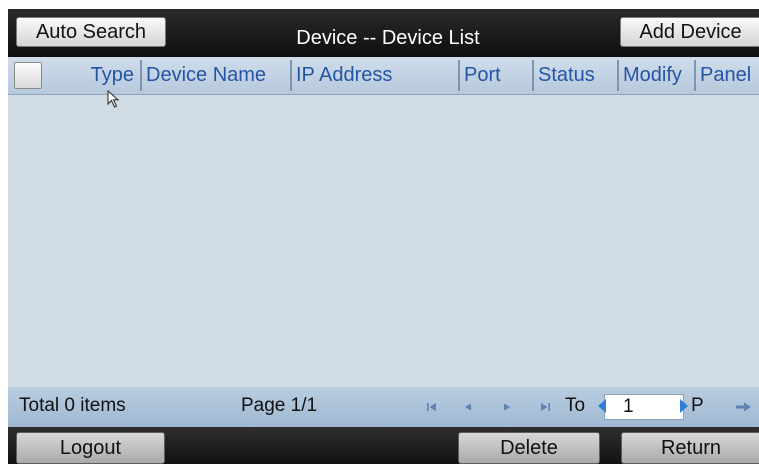 This screenshot has width=759, height=464. What do you see at coordinates (383, 445) in the screenshot?
I see `bottom-action-bar: Logout Delete Return` at bounding box center [383, 445].